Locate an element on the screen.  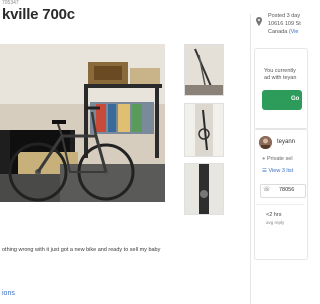
column-divider is located at coordinates (250, 159).